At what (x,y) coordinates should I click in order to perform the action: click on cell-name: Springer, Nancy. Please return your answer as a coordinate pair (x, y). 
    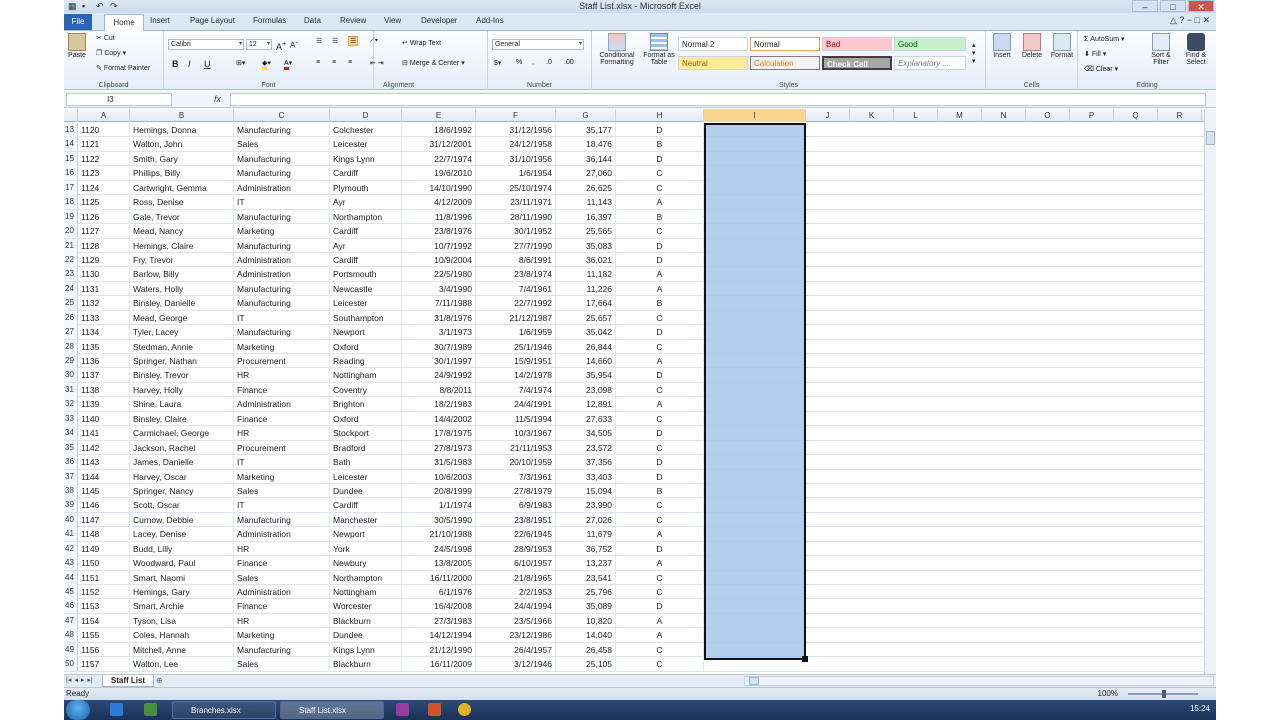
    Looking at the image, I should click on (182, 490).